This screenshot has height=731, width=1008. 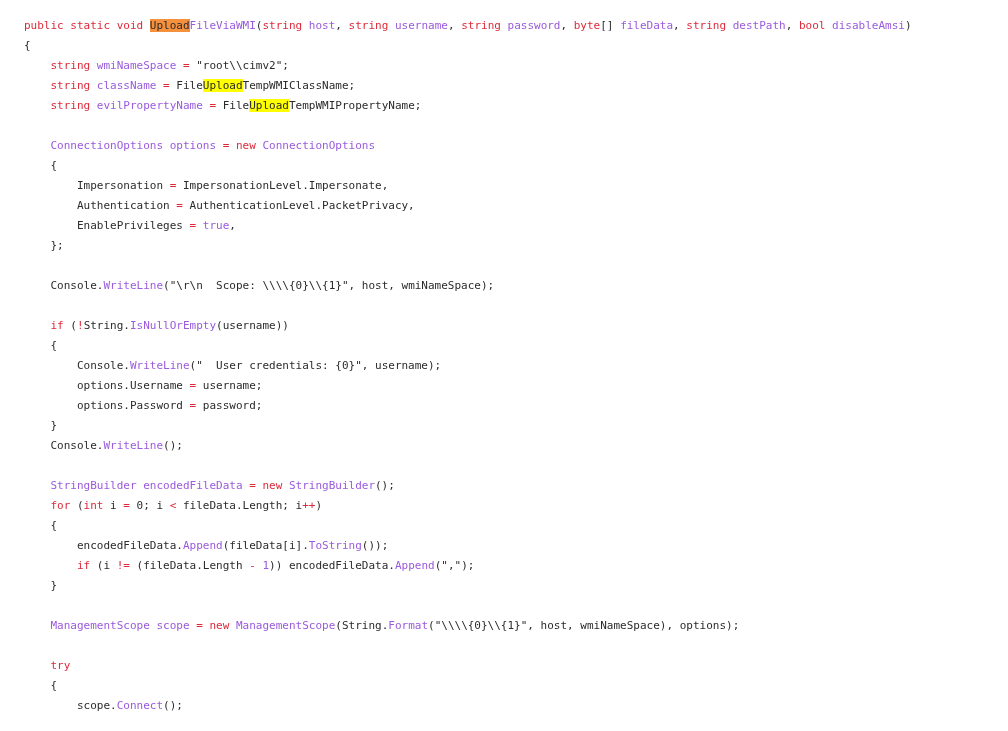 I want to click on code-line: options.Password = password;, so click(x=169, y=406).